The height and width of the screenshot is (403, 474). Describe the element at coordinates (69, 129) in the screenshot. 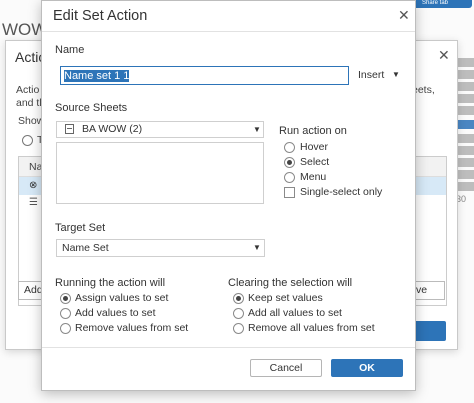

I see `dashboard-icon` at that location.